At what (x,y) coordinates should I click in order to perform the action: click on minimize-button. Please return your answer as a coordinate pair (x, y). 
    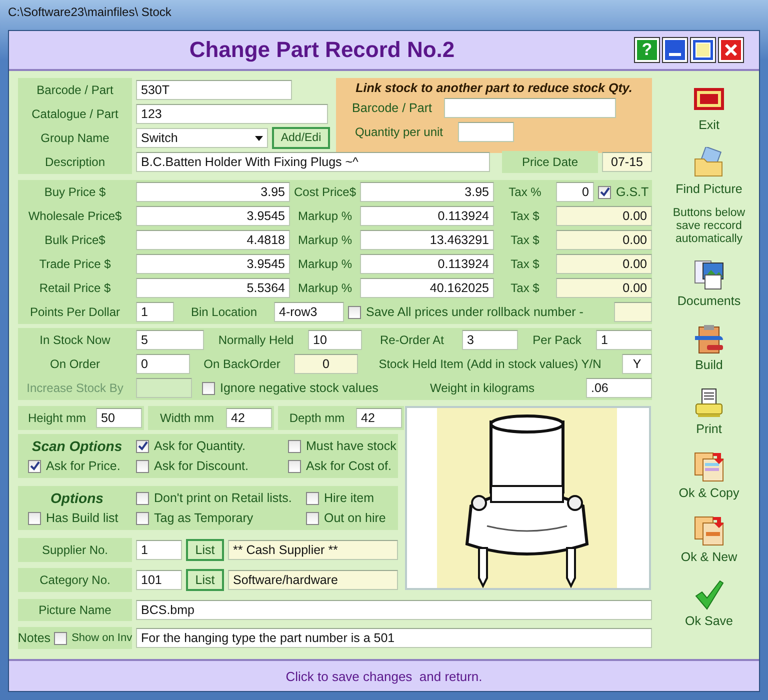
    Looking at the image, I should click on (675, 50).